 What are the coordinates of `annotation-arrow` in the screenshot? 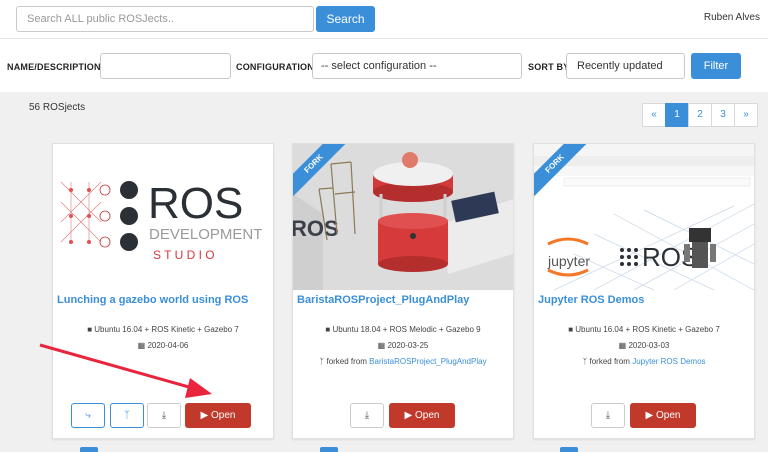 It's located at (125, 370).